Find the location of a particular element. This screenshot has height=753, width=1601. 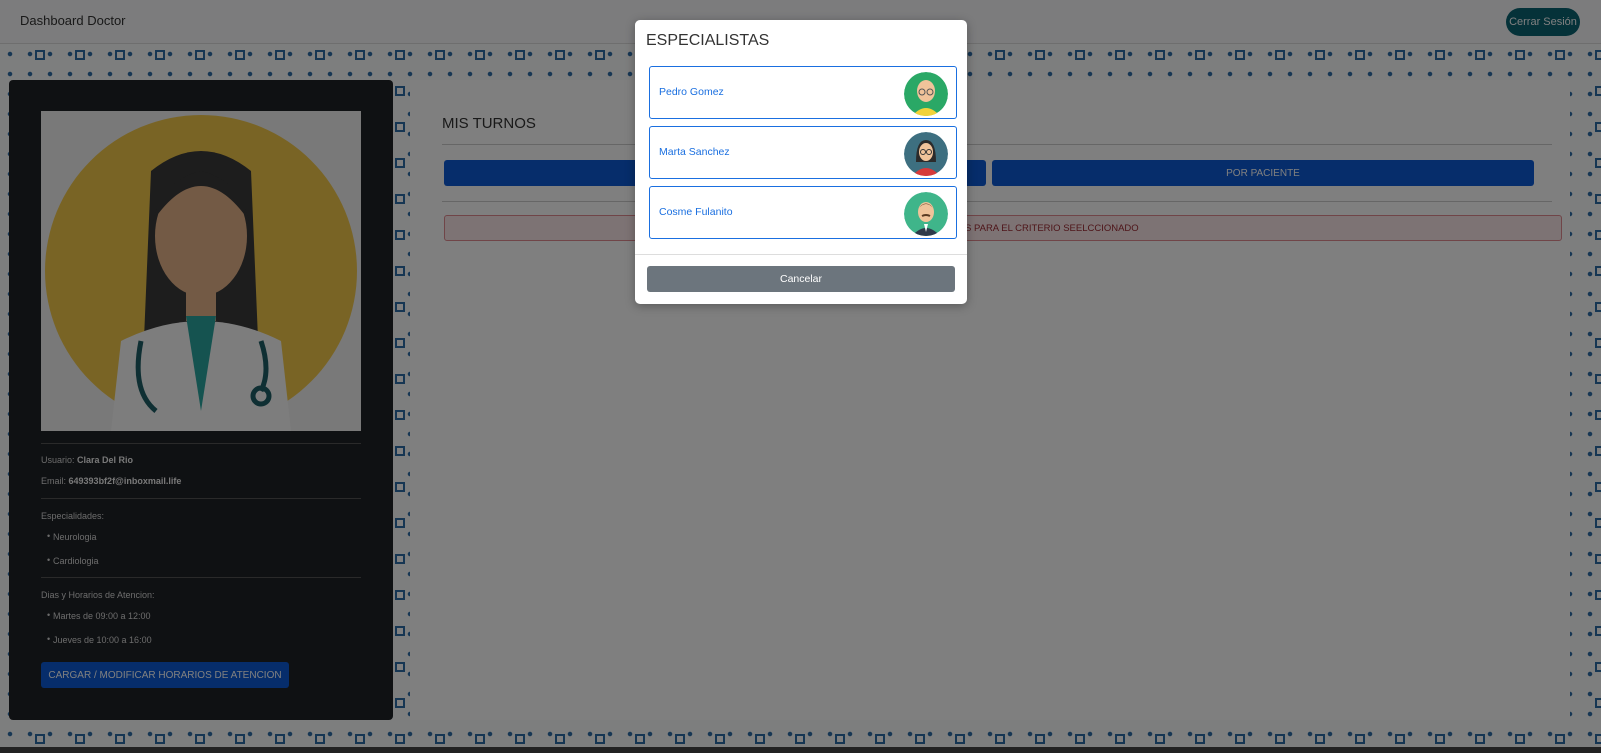

specialist-name: Cosme Fulanito is located at coordinates (696, 212).